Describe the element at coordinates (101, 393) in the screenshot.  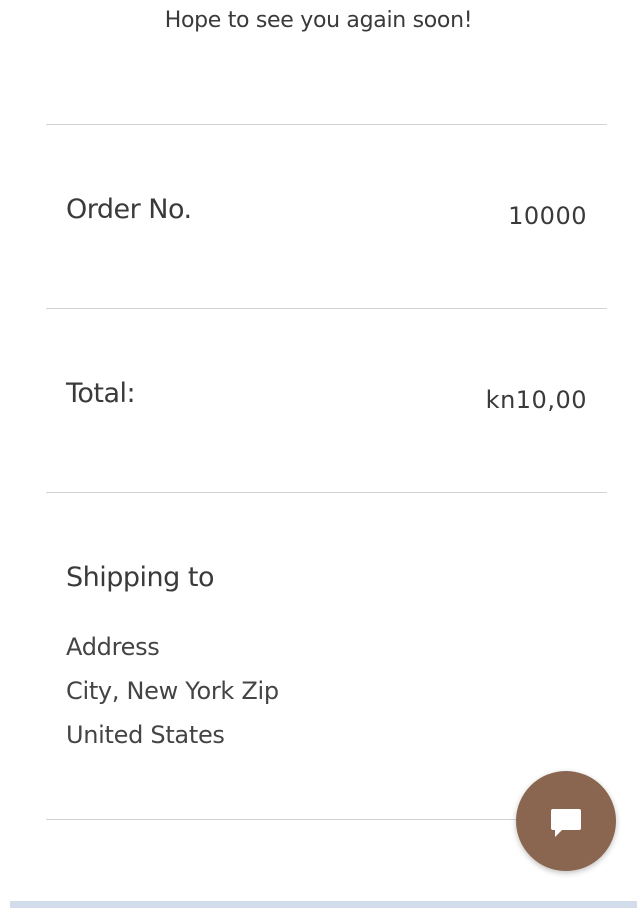
I see `total-label: Total:` at that location.